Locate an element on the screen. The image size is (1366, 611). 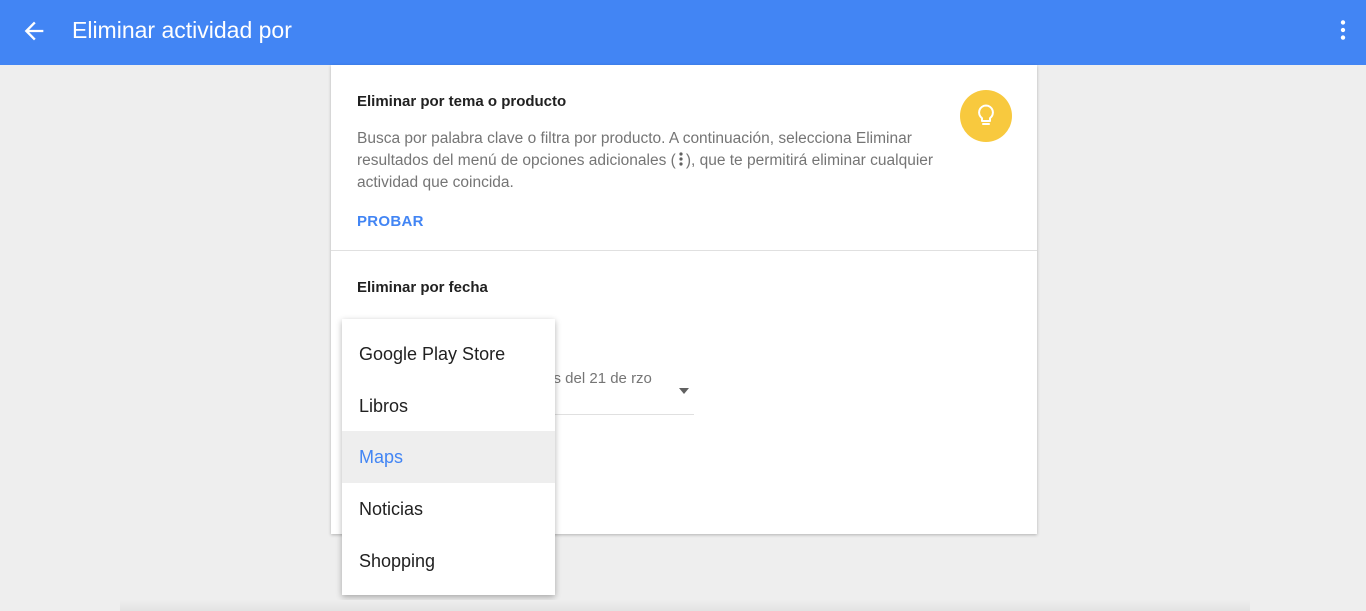
dropdown-item-maps: Maps is located at coordinates (448, 457).